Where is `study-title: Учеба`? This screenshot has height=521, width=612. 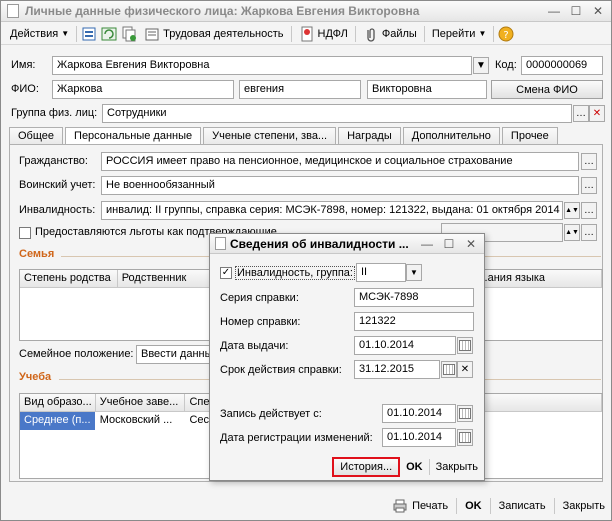 study-title: Учеба is located at coordinates (35, 377).